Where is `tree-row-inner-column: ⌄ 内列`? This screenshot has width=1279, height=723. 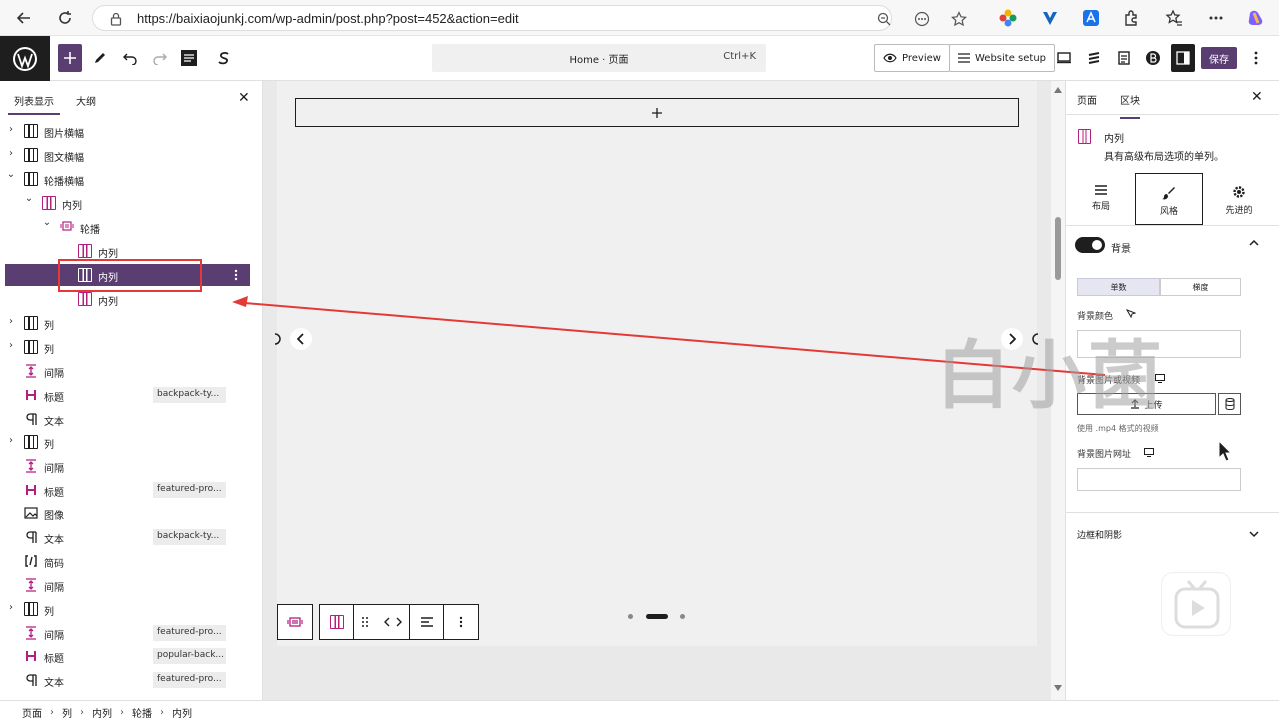 tree-row-inner-column: ⌄ 内列 is located at coordinates (131, 203).